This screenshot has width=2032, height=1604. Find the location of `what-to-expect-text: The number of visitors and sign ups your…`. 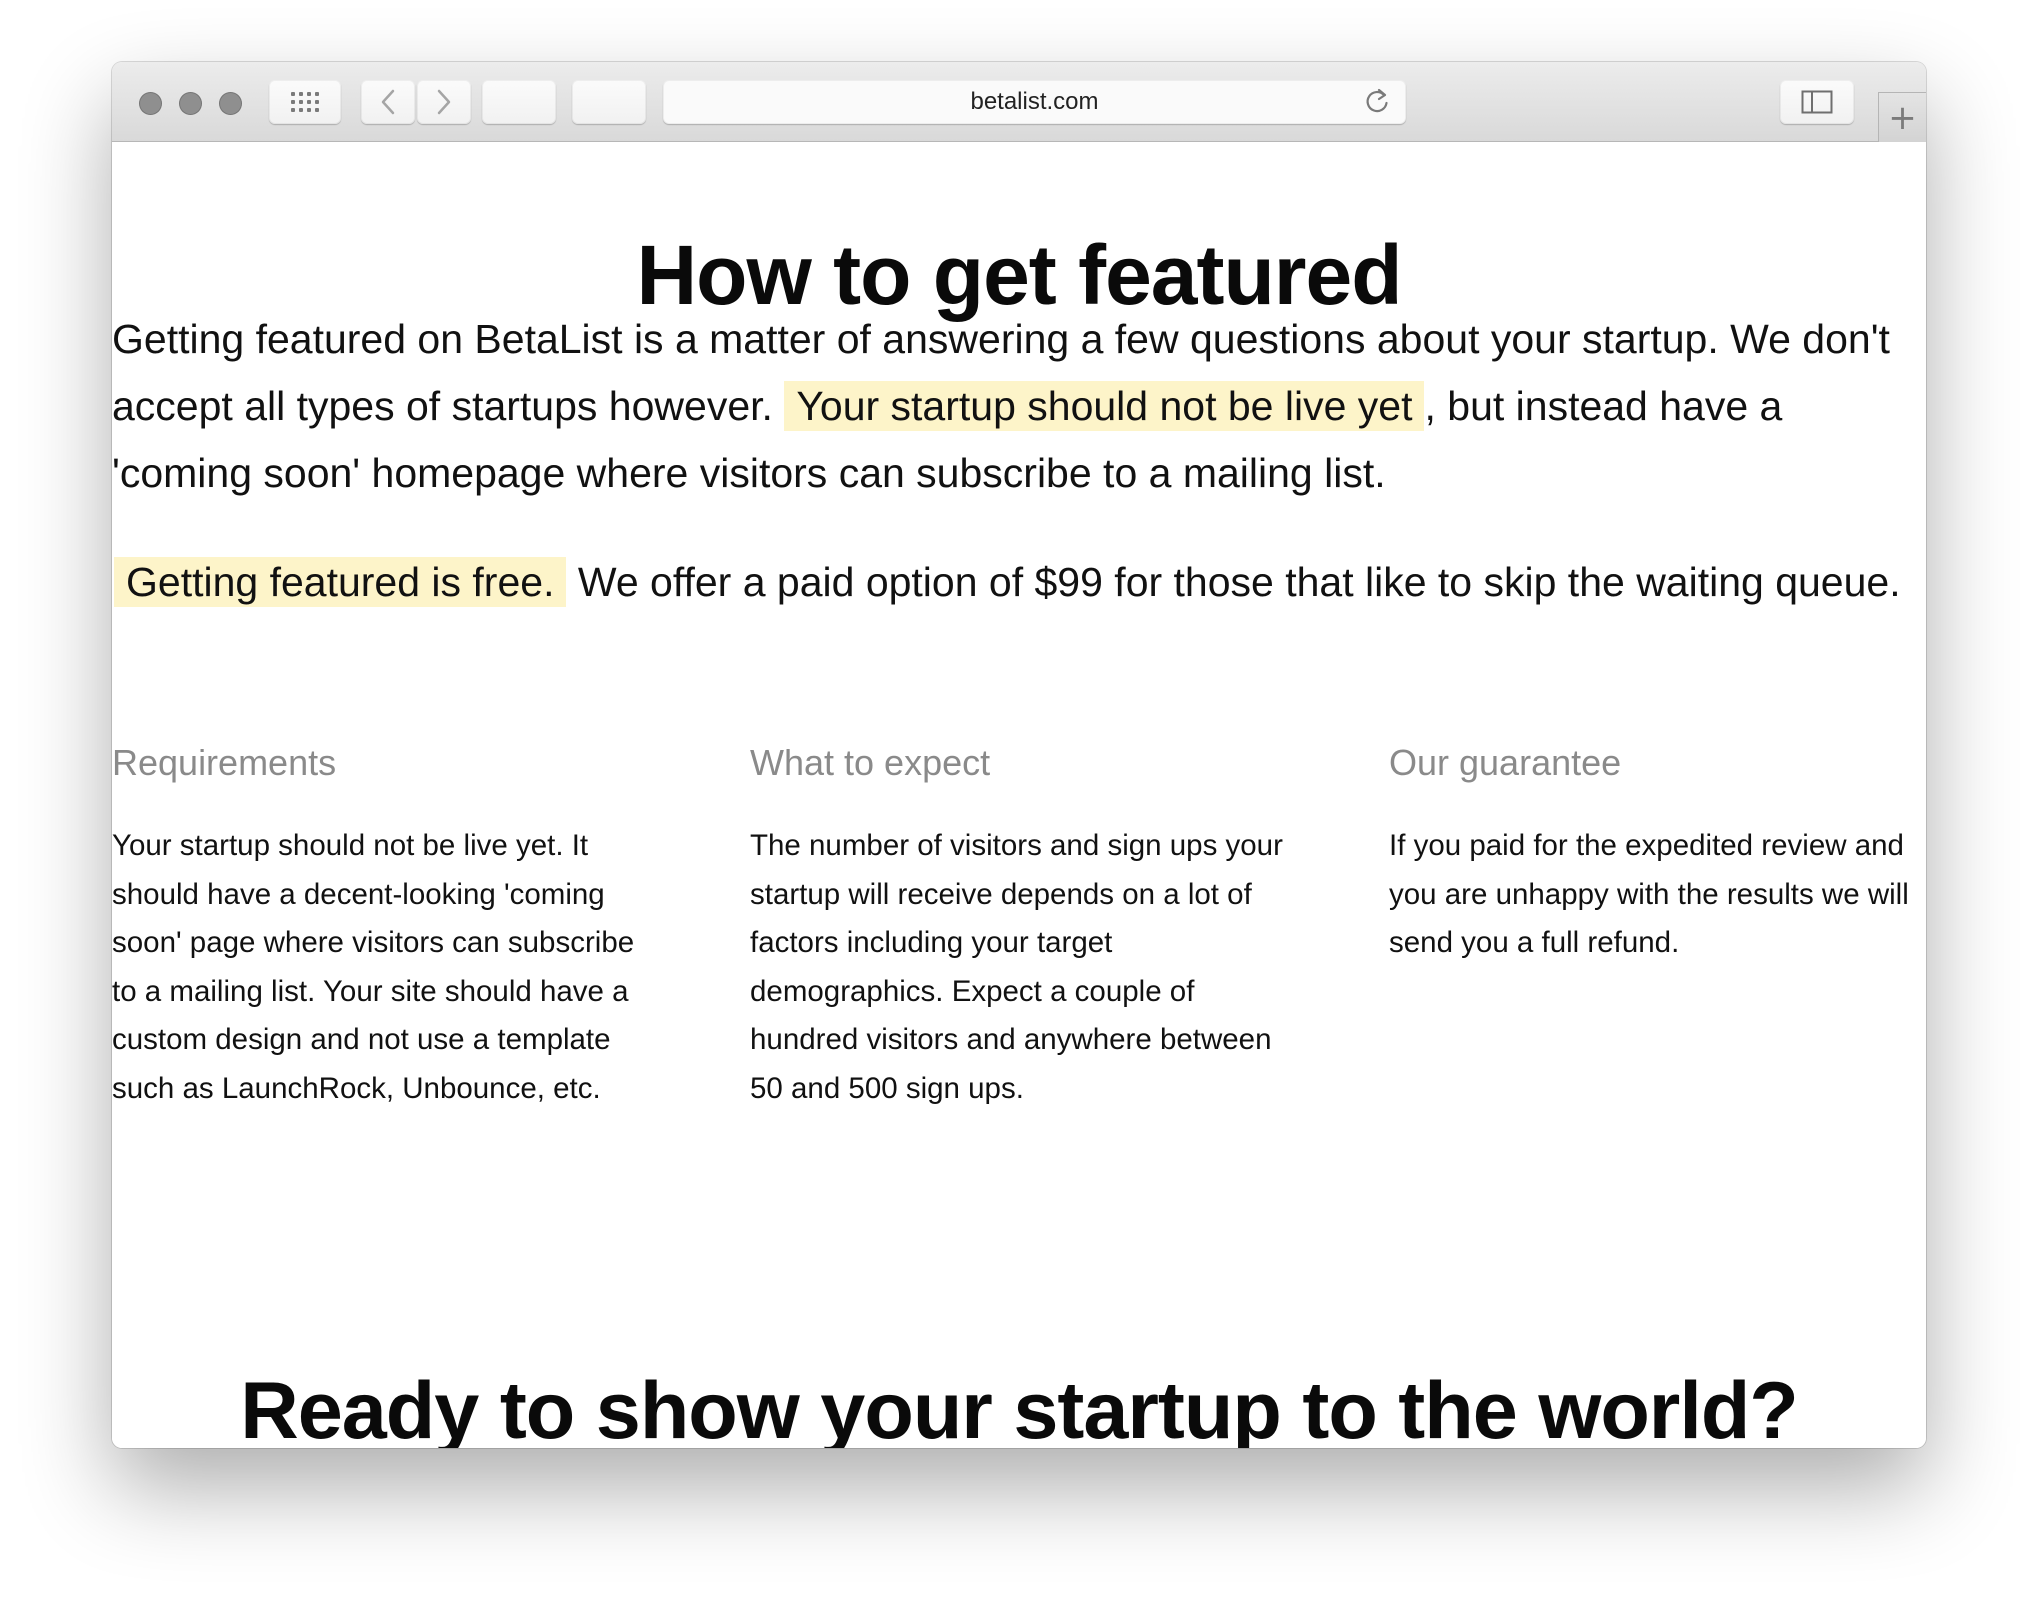

what-to-expect-text: The number of visitors and sign ups your… is located at coordinates (1016, 967).